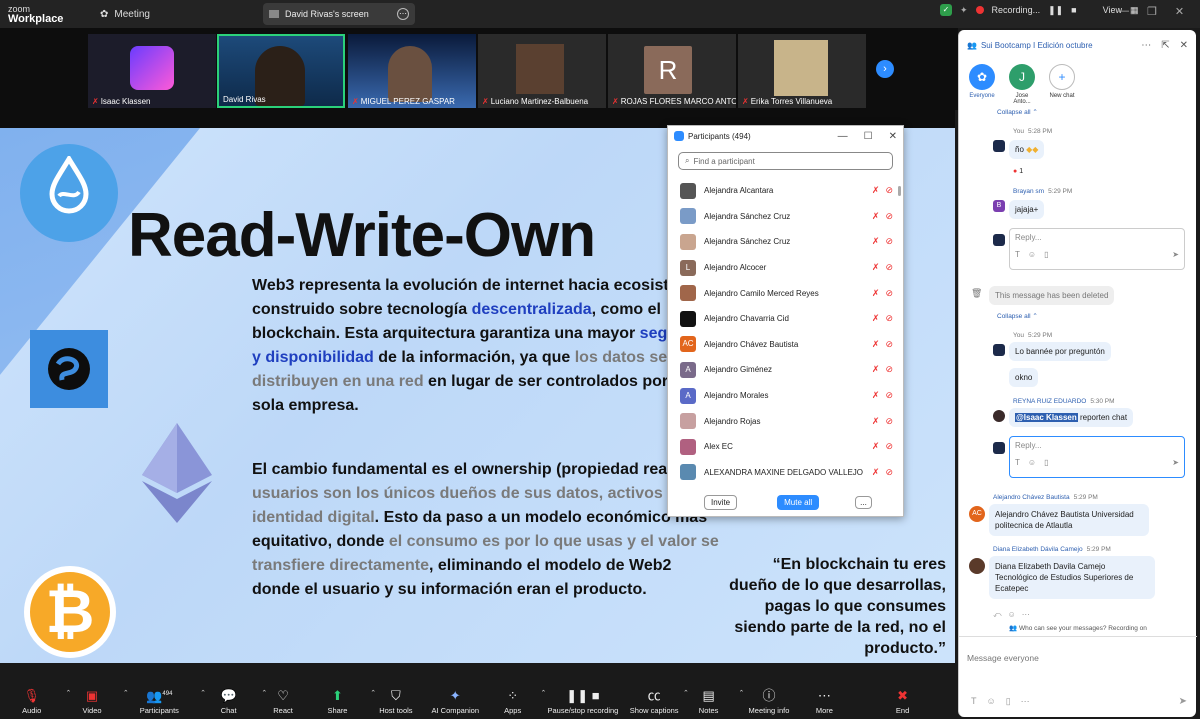 This screenshot has height=719, width=1200. What do you see at coordinates (899, 191) in the screenshot?
I see `scrollbar` at bounding box center [899, 191].